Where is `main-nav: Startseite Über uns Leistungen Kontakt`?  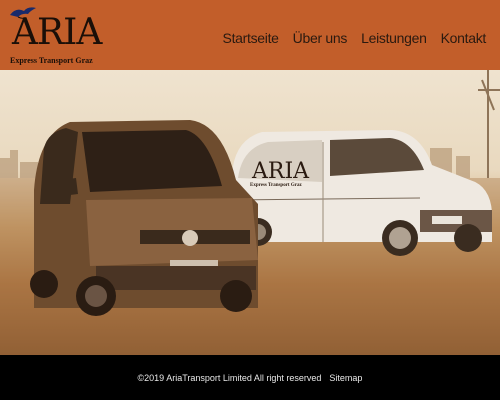 main-nav: Startseite Über uns Leistungen Kontakt is located at coordinates (355, 38).